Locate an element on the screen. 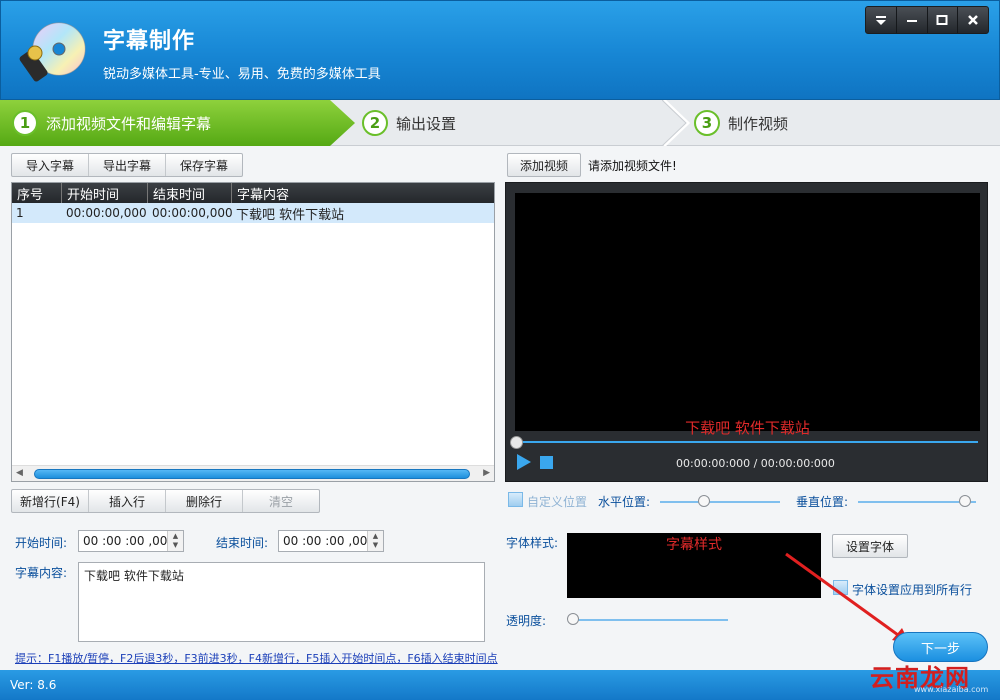 The width and height of the screenshot is (1000, 700). step-2-label: 输出设置 is located at coordinates (426, 123).